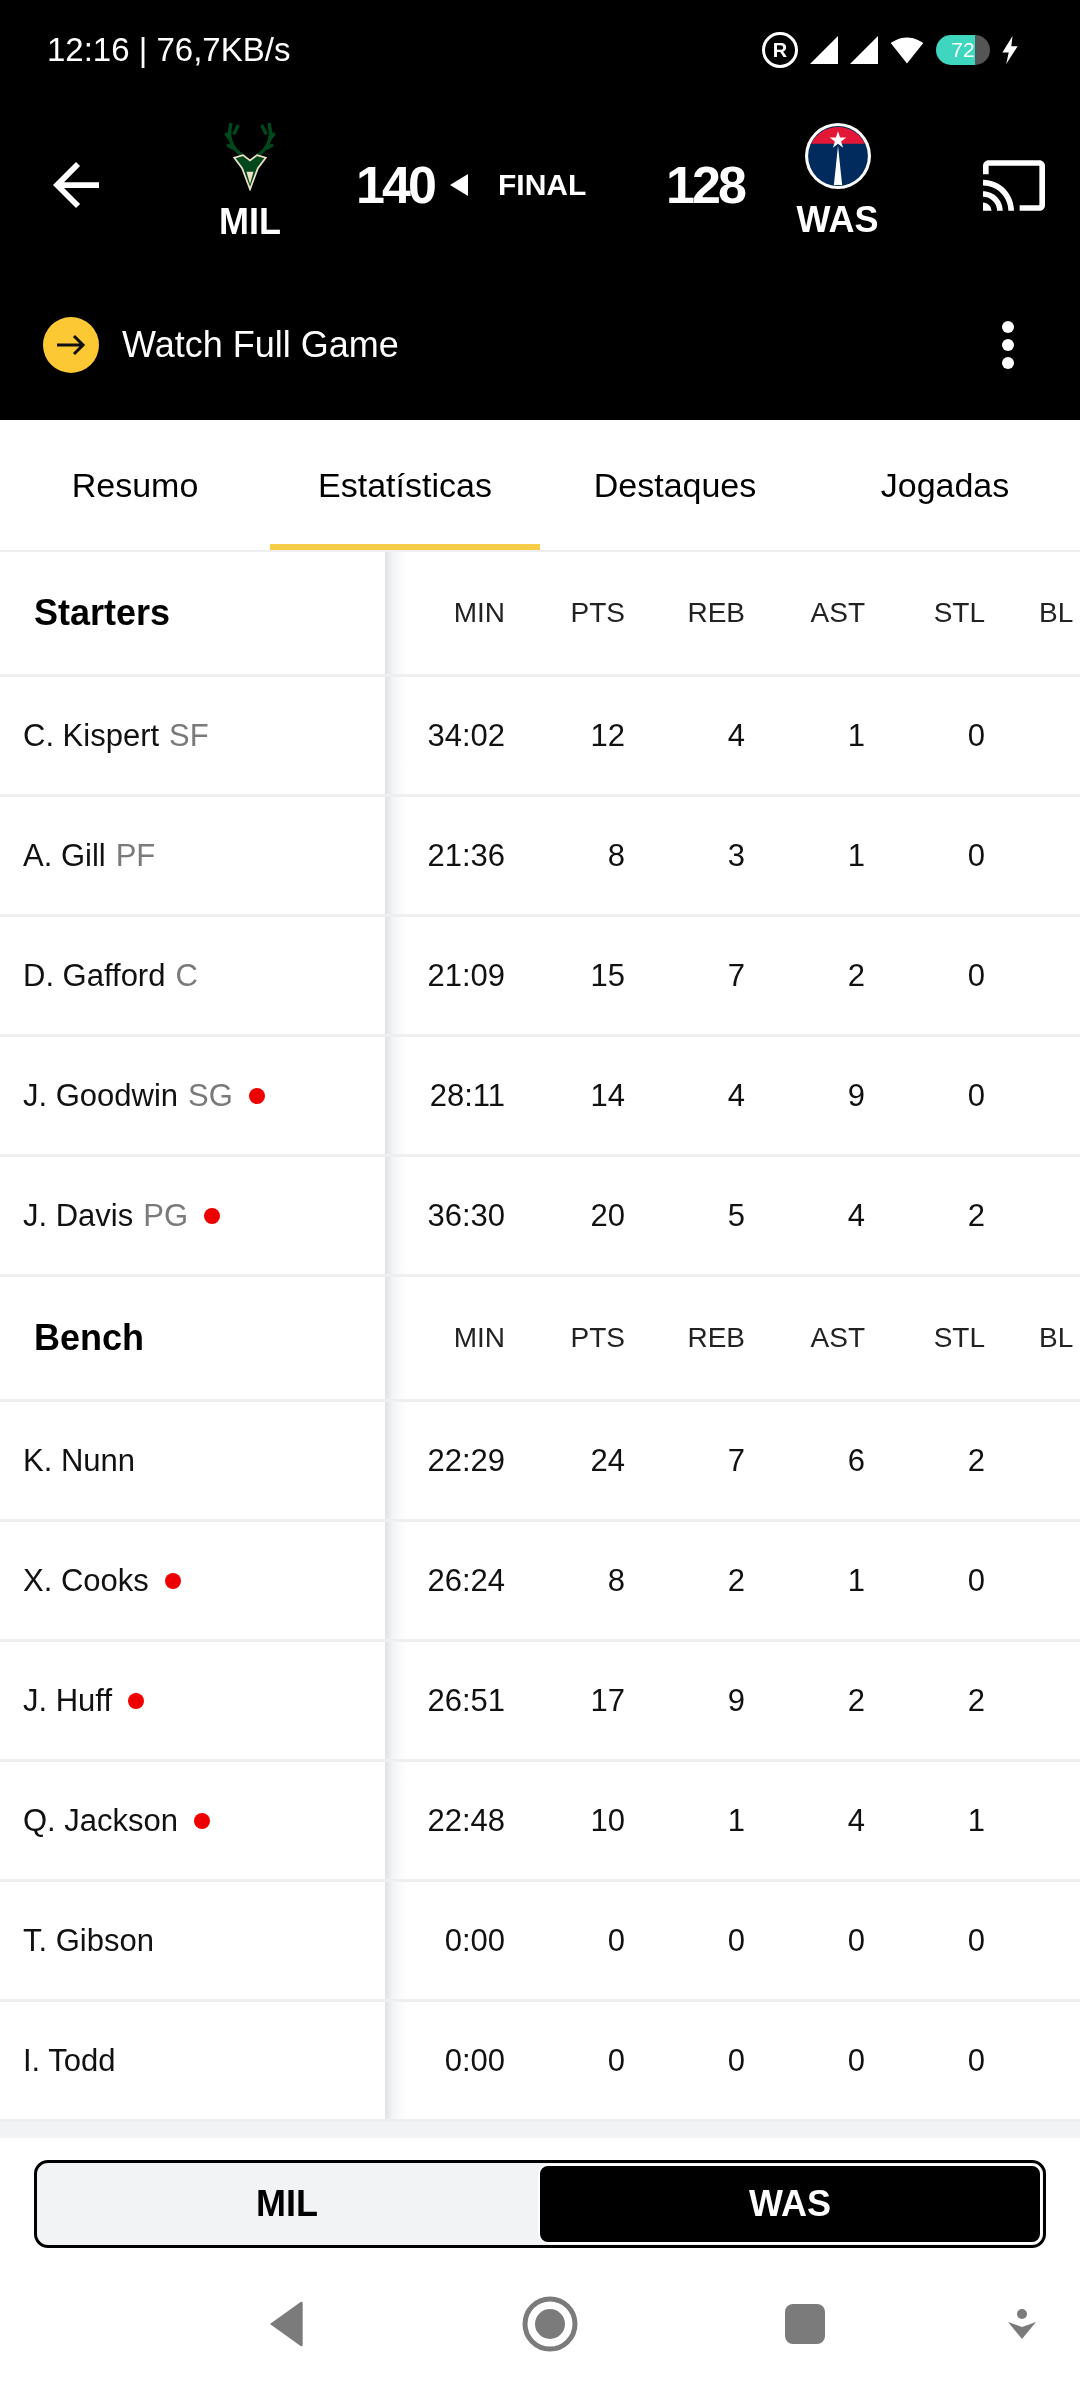  What do you see at coordinates (101, 1095) in the screenshot?
I see `player-name: J. Goodwin` at bounding box center [101, 1095].